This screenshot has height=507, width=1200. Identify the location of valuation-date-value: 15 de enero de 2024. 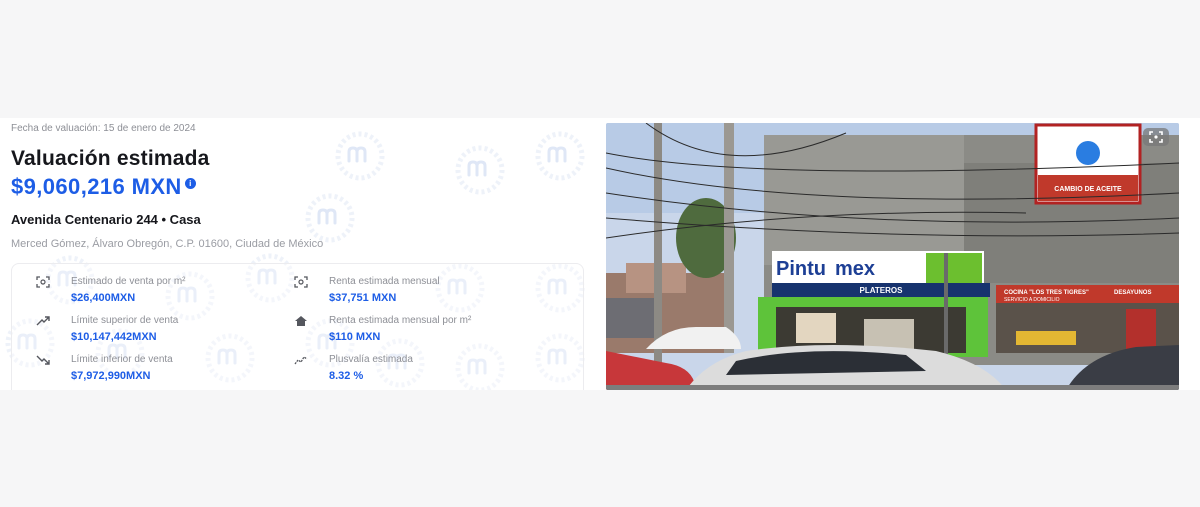
(149, 128).